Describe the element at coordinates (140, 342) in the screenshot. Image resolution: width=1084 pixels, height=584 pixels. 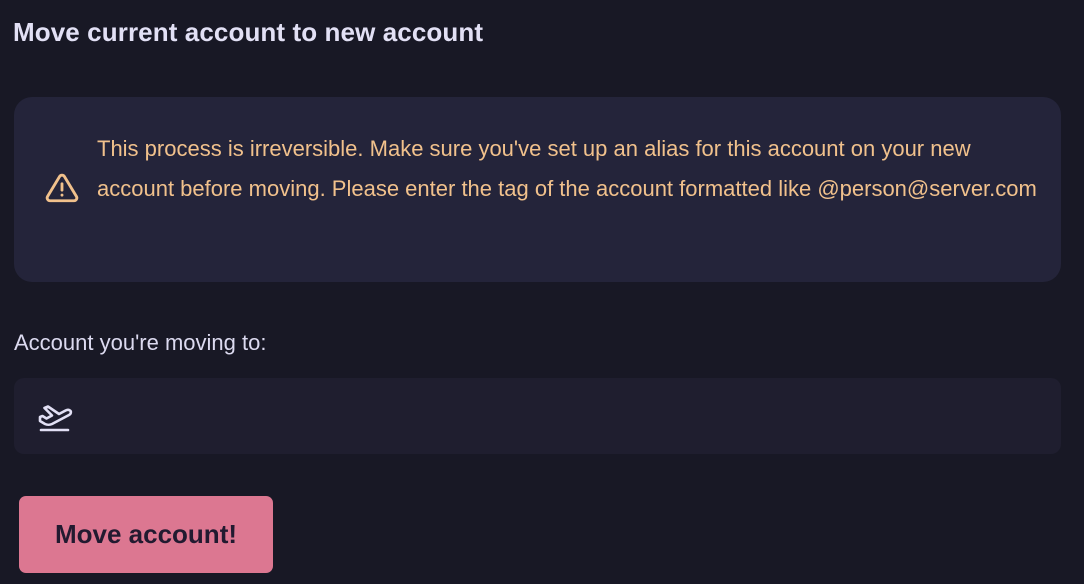
I see `account-field-label: Account you're moving to:` at that location.